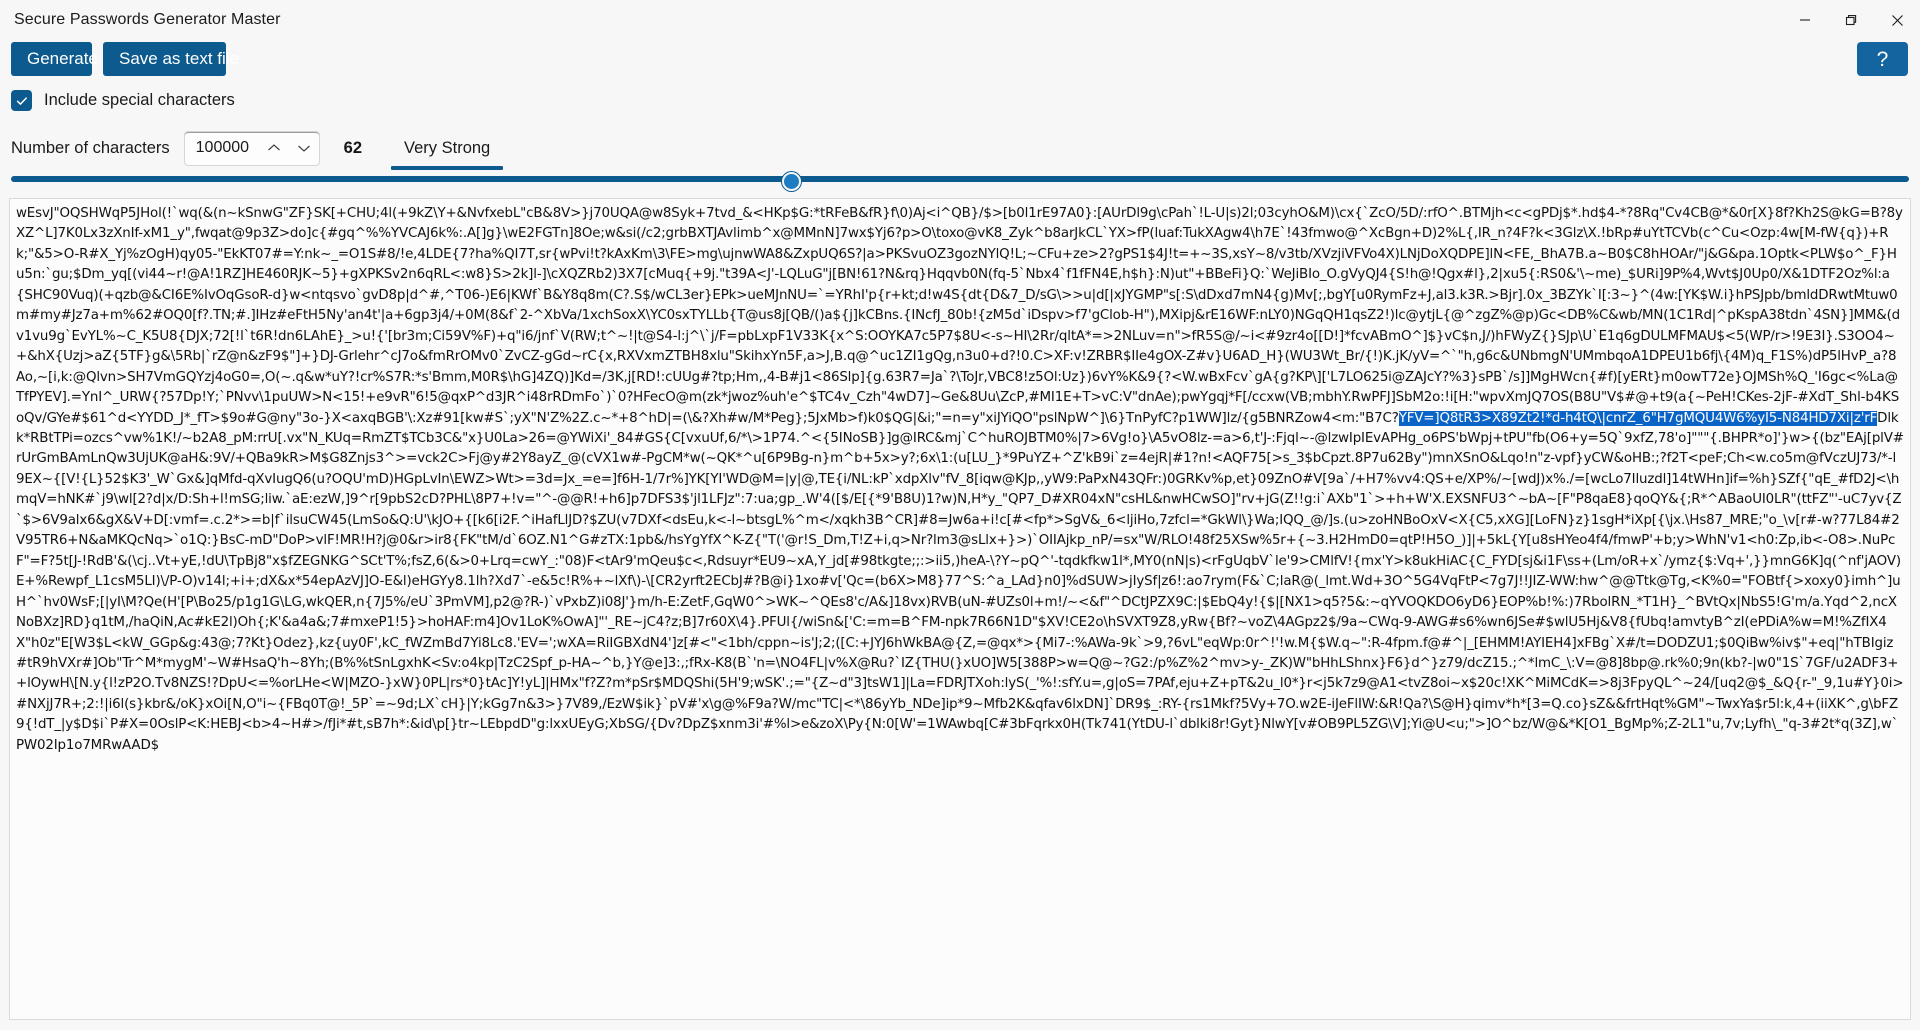 This screenshot has height=1030, width=1920. I want to click on minimize-icon, so click(1805, 20).